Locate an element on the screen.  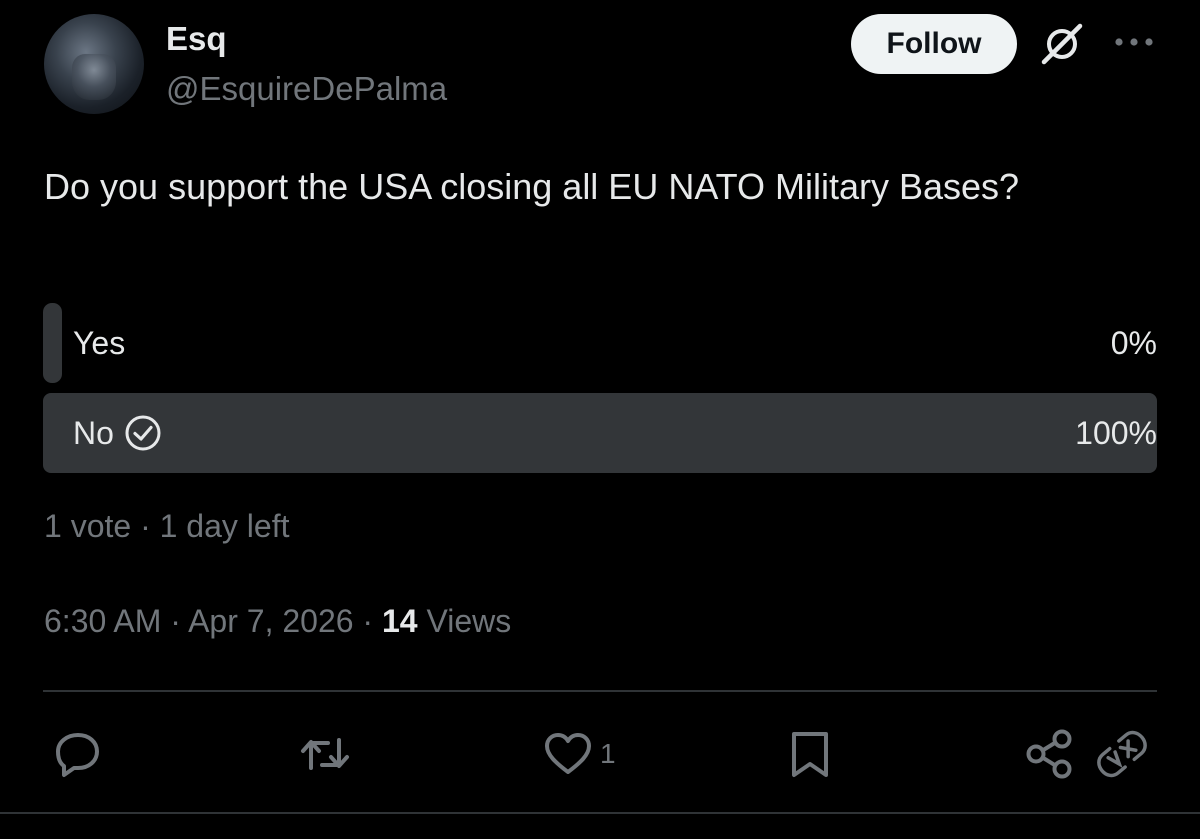
bottom-divider is located at coordinates (600, 813).